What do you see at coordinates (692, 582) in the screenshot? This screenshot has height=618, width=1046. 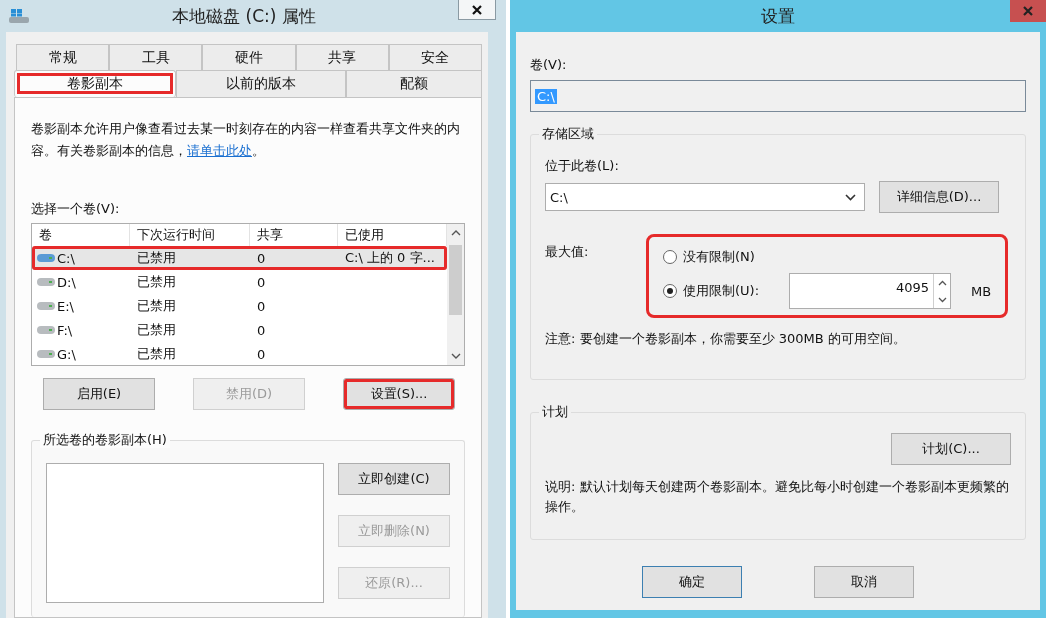 I see `ok-button: 确定` at bounding box center [692, 582].